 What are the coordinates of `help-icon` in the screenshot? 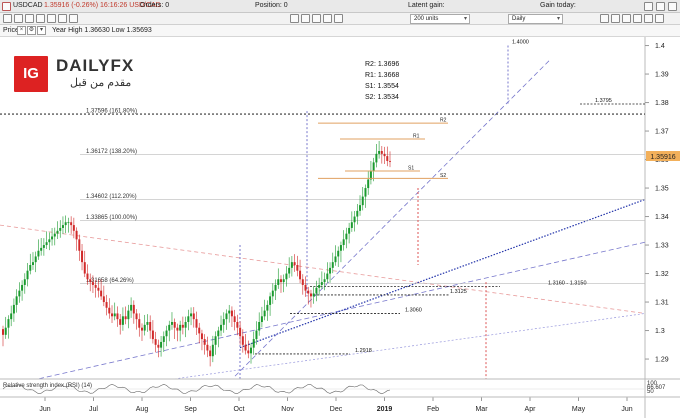 It's located at (659, 18).